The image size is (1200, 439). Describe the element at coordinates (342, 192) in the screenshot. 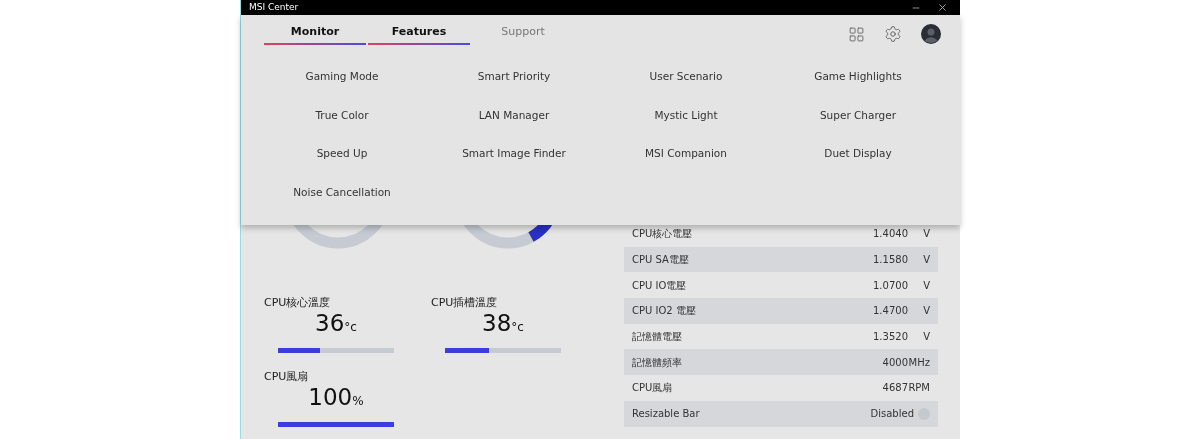

I see `menu-item: Noise Cancellation` at that location.